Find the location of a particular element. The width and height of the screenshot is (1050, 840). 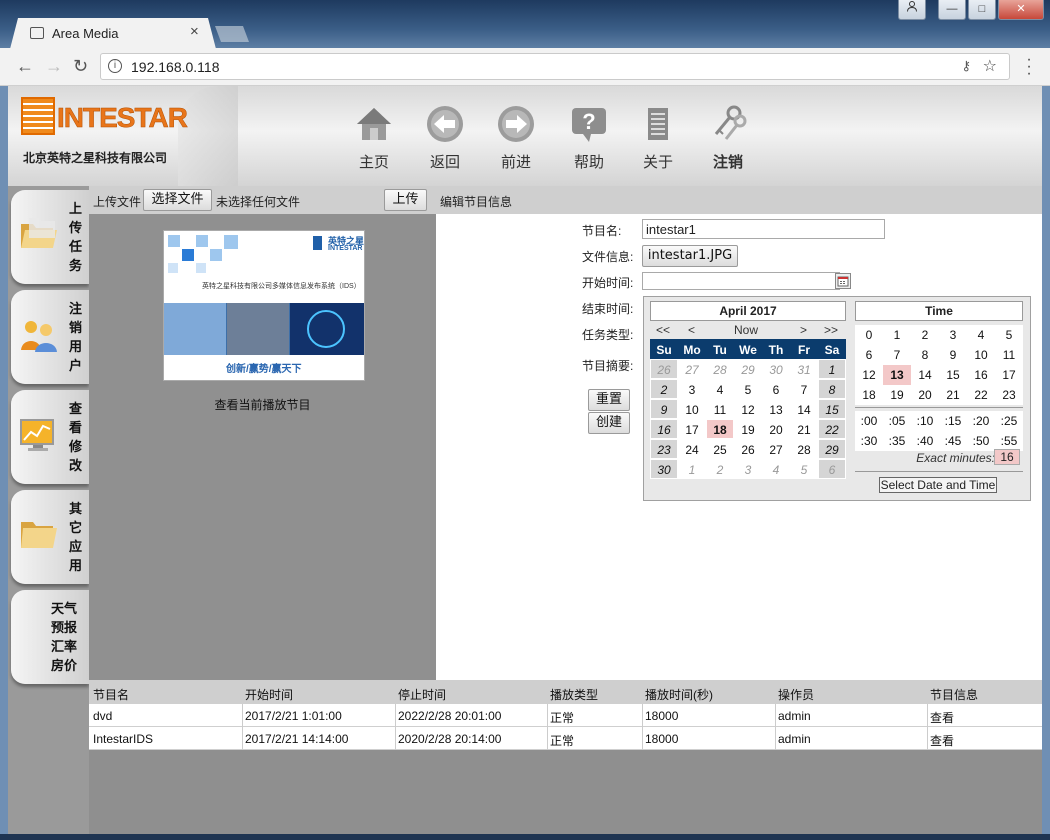

calendar-day: 1 is located at coordinates (692, 469).